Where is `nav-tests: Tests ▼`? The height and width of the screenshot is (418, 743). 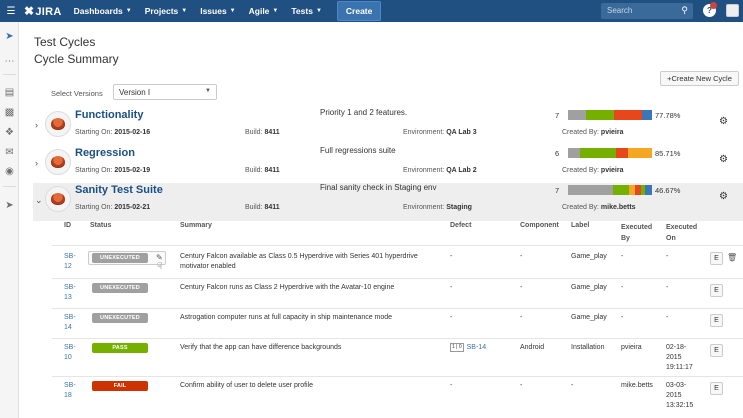 nav-tests: Tests ▼ is located at coordinates (306, 11).